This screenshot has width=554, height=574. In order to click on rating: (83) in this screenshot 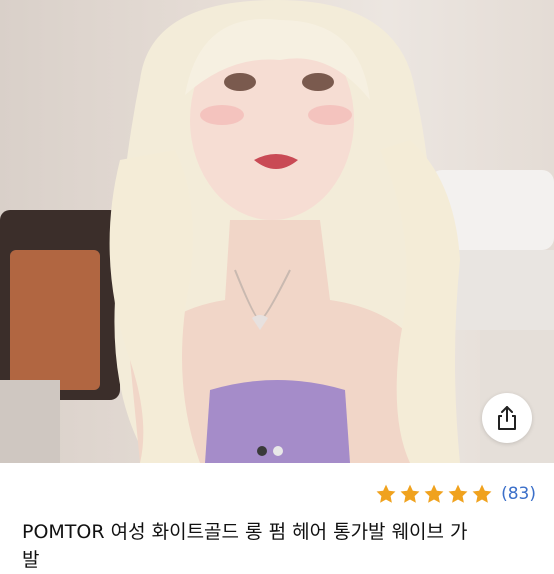, I will do `click(455, 494)`.